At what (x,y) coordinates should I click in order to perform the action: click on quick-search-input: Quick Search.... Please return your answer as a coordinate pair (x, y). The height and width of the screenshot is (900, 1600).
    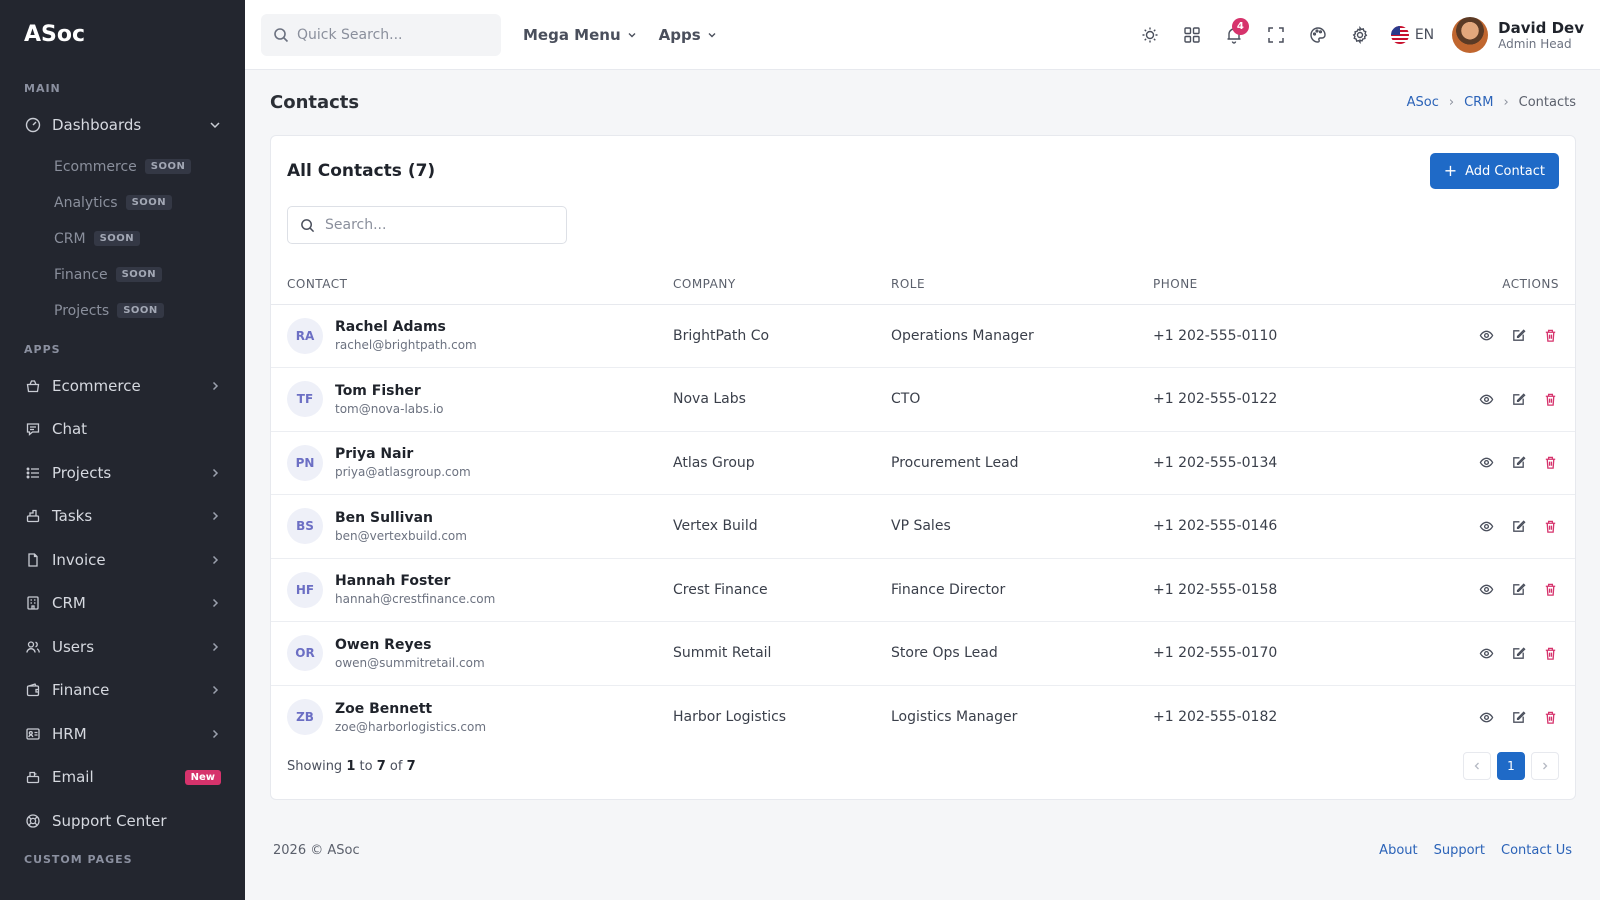
    Looking at the image, I should click on (381, 34).